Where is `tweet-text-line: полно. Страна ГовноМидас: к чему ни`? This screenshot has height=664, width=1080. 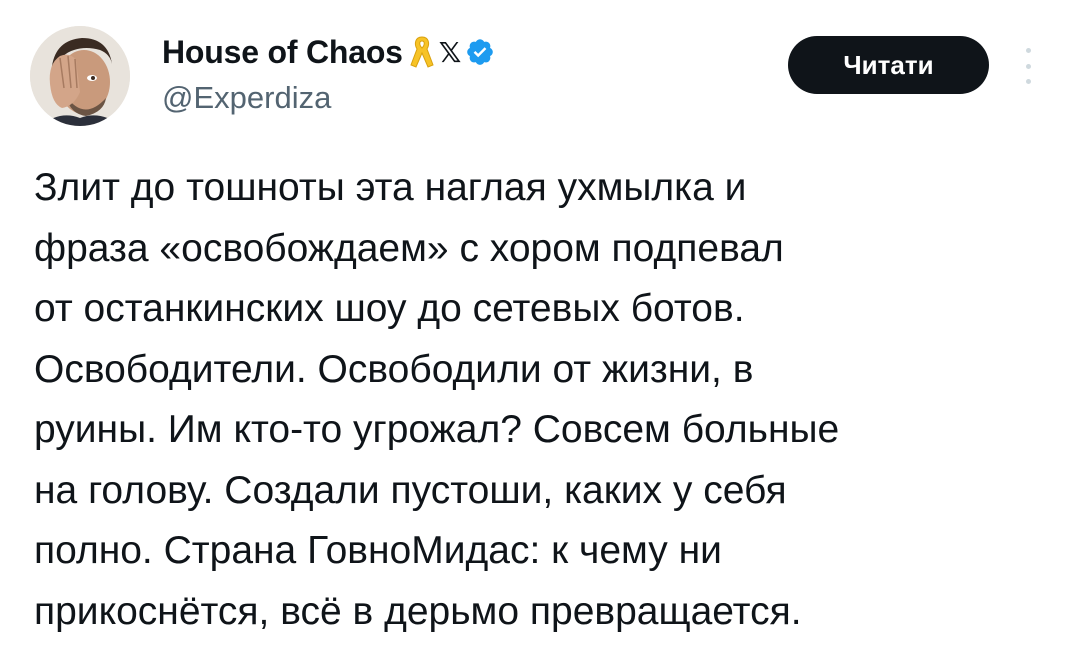 tweet-text-line: полно. Страна ГовноМидас: к чему ни is located at coordinates (378, 550).